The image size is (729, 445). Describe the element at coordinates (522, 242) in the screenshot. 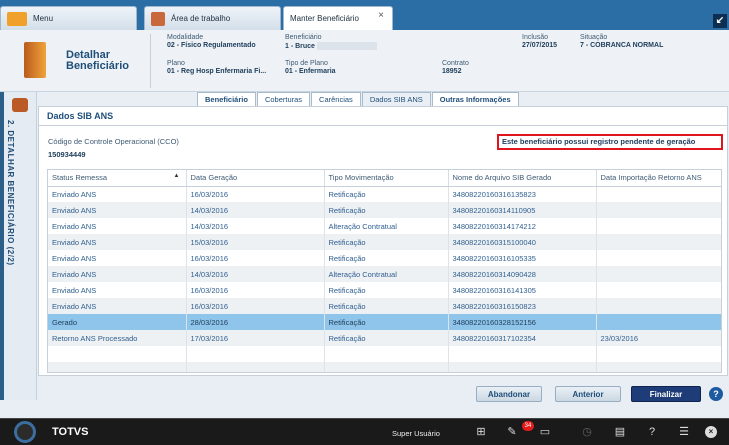

I see `table-cell: 34808220160315100040` at that location.